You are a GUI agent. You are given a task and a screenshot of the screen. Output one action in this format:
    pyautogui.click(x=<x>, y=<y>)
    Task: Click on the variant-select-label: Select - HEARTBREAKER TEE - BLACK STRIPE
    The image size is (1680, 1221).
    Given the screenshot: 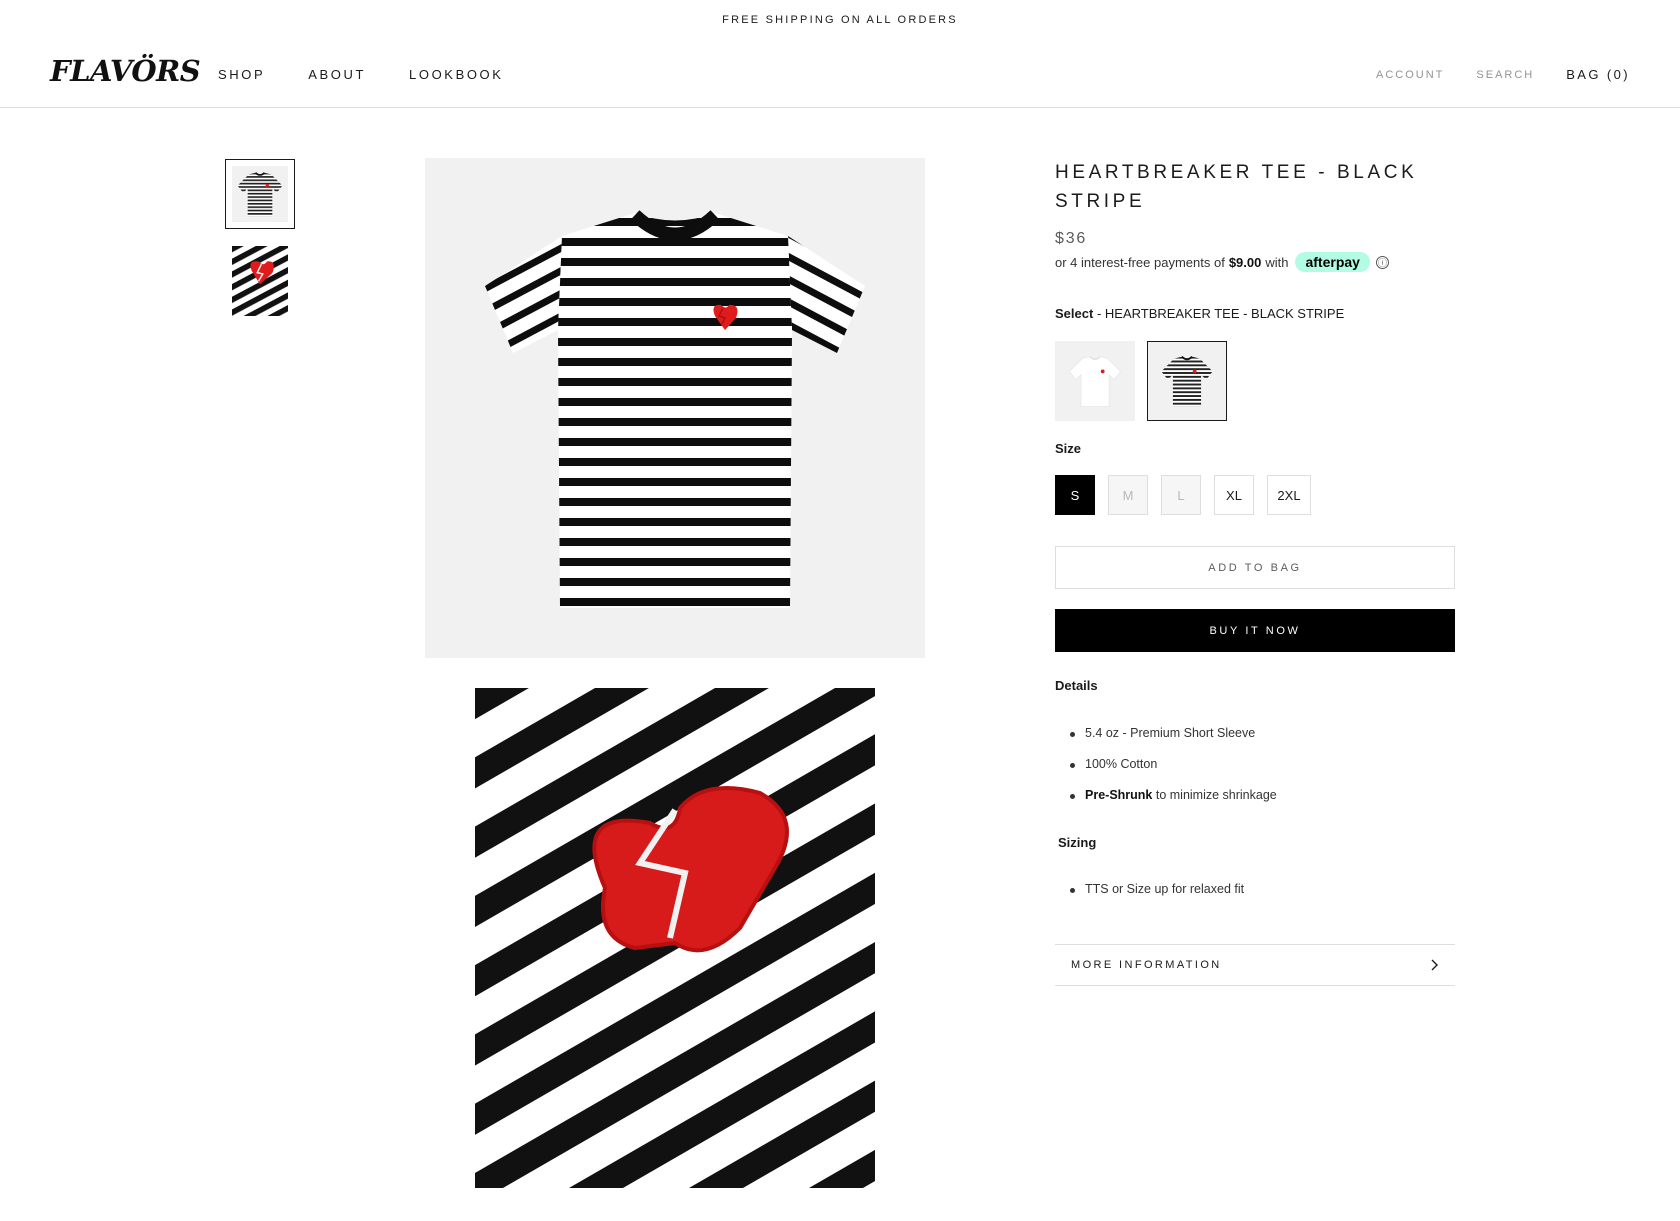 What is the action you would take?
    pyautogui.click(x=1199, y=313)
    